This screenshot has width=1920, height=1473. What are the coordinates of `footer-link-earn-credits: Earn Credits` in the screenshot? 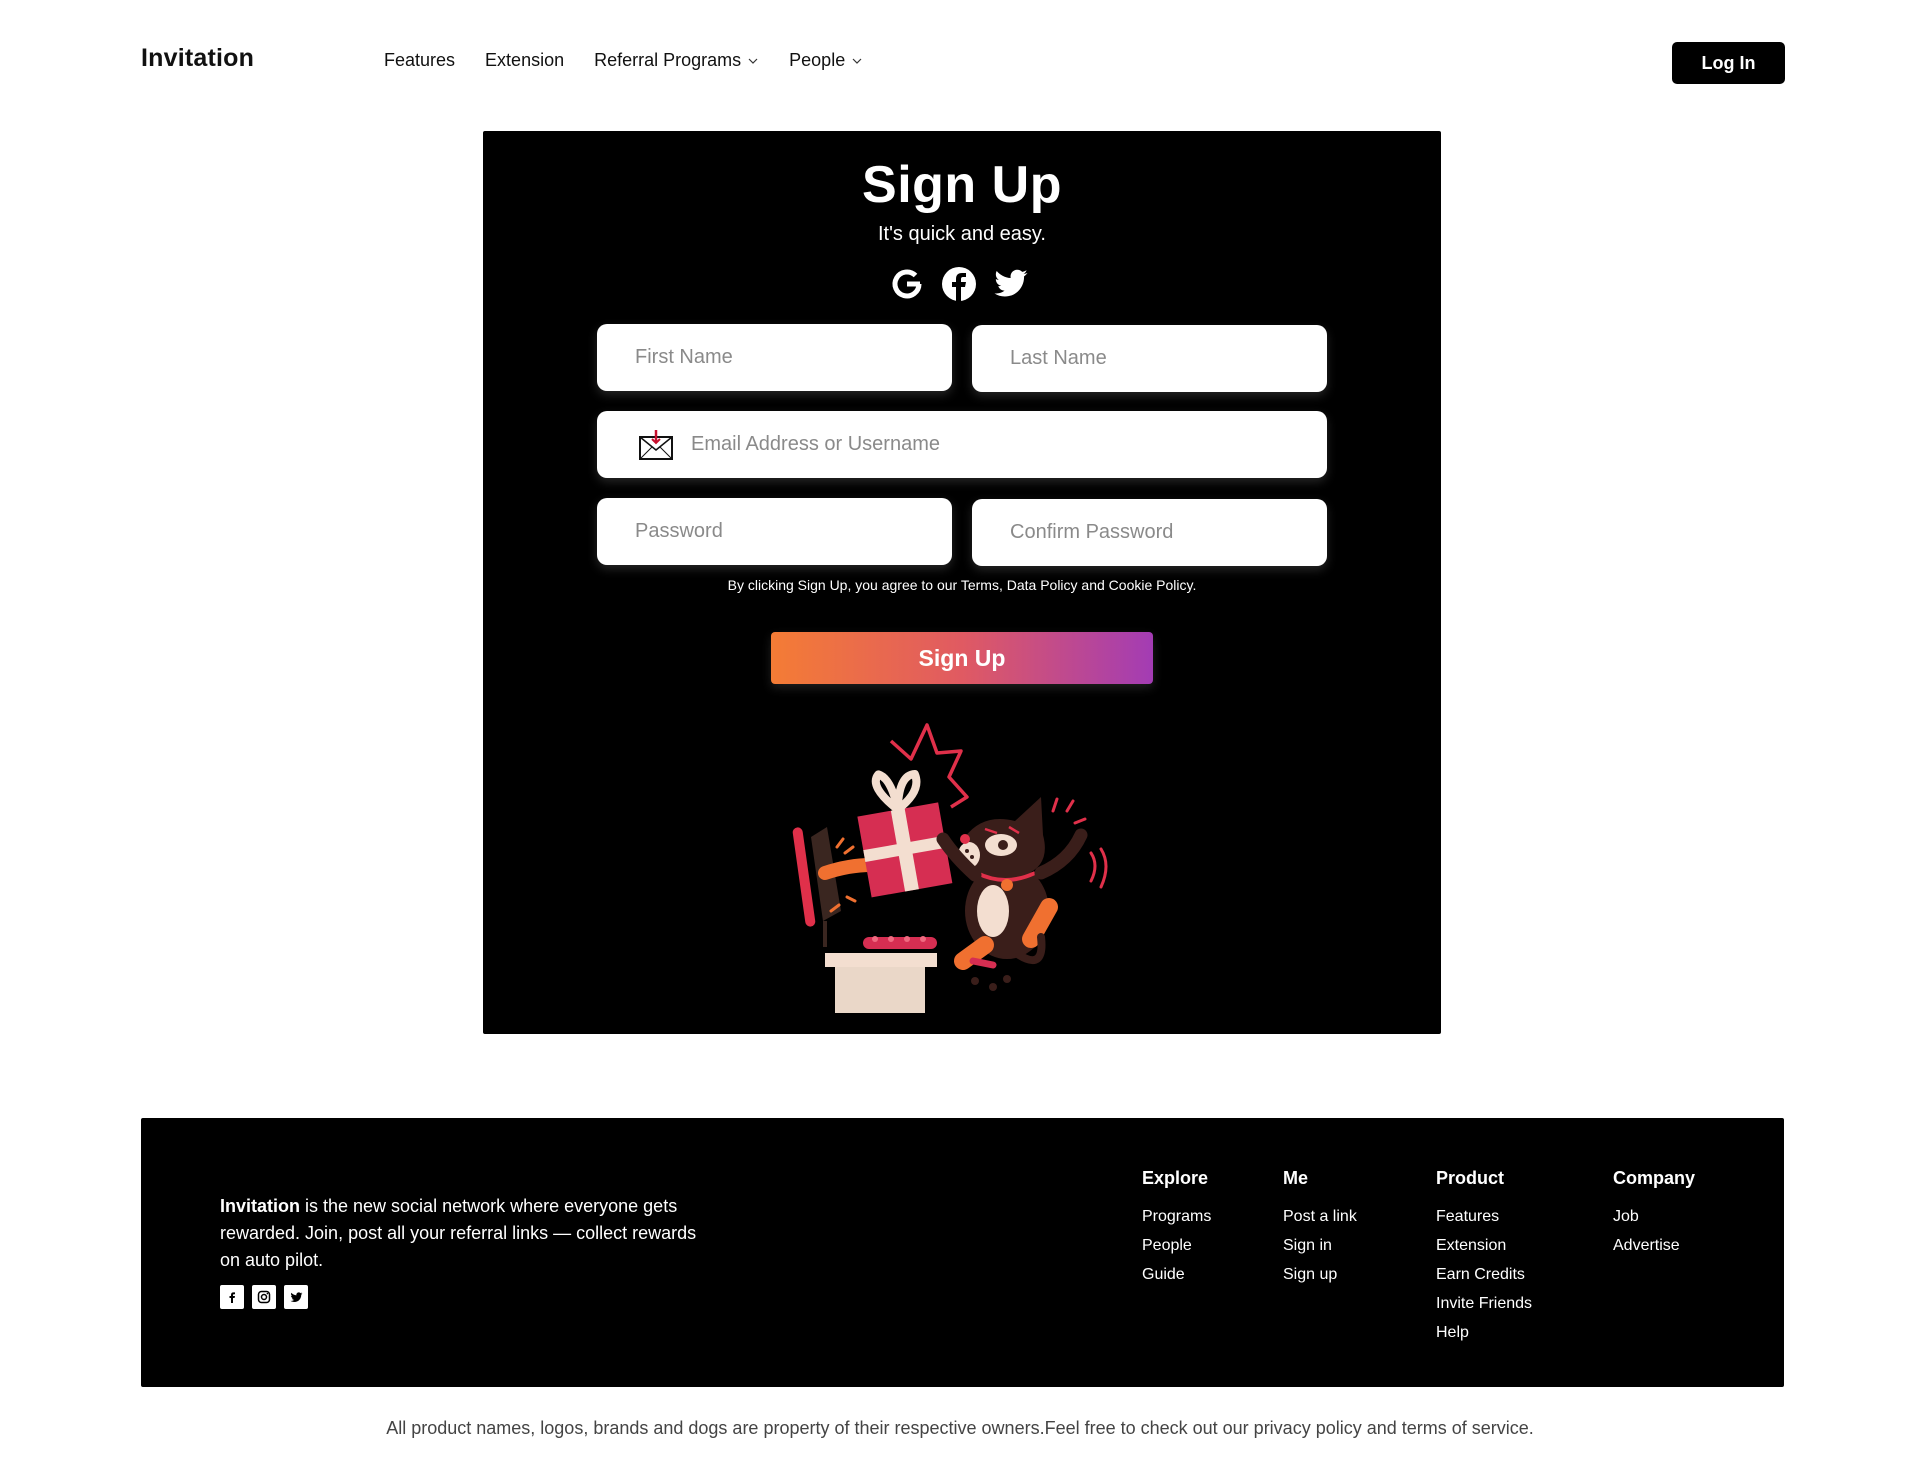 It's located at (1484, 1274).